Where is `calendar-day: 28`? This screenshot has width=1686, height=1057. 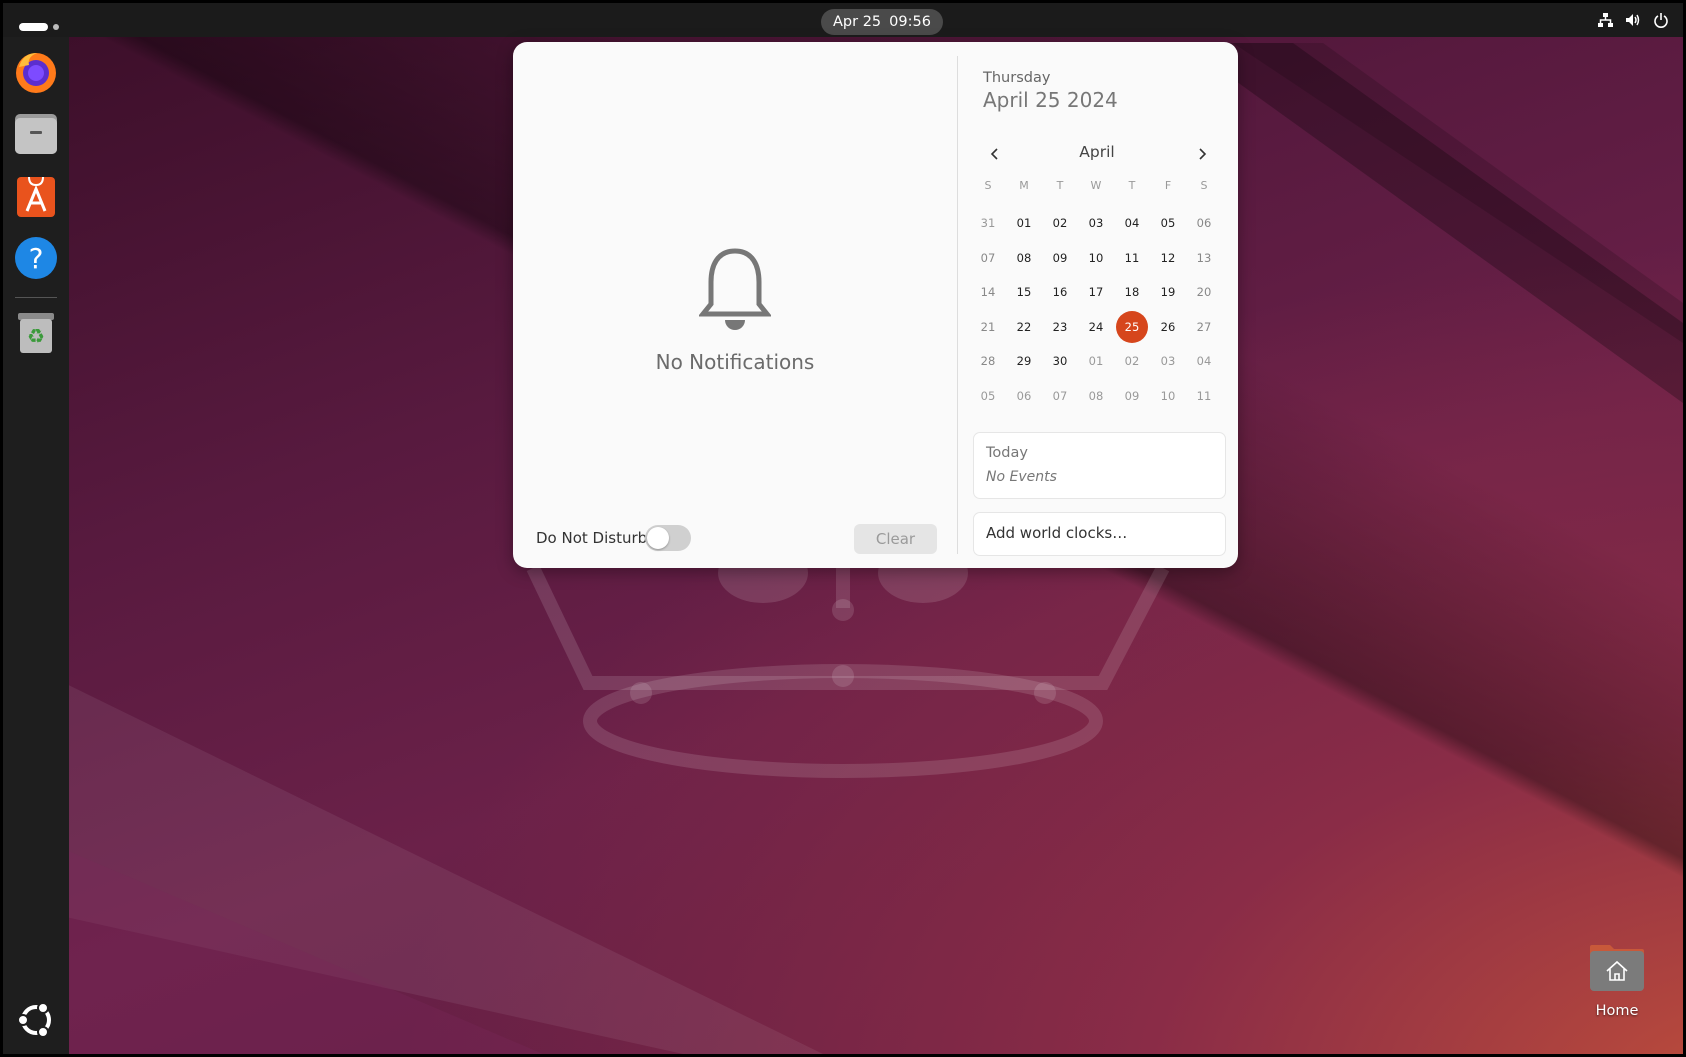 calendar-day: 28 is located at coordinates (988, 361).